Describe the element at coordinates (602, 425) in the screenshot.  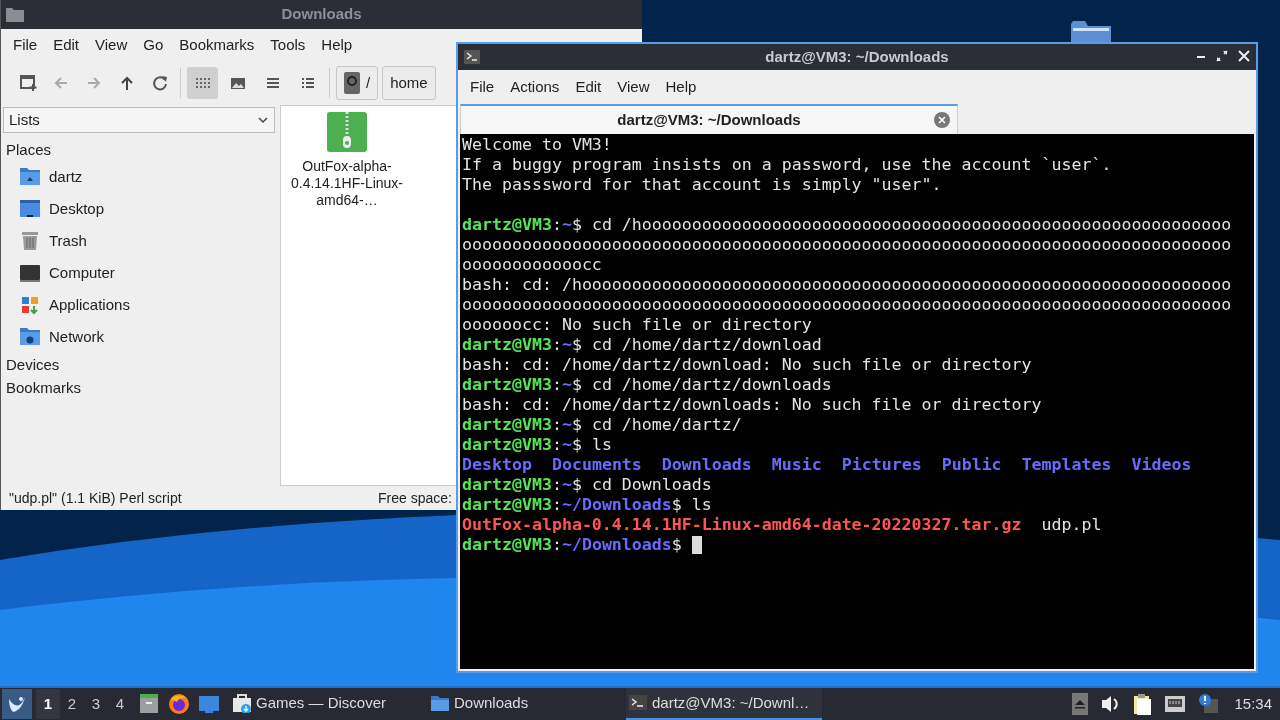
I see `terminal-line: dartz@VM3:~$ cd /home/dartz/` at that location.